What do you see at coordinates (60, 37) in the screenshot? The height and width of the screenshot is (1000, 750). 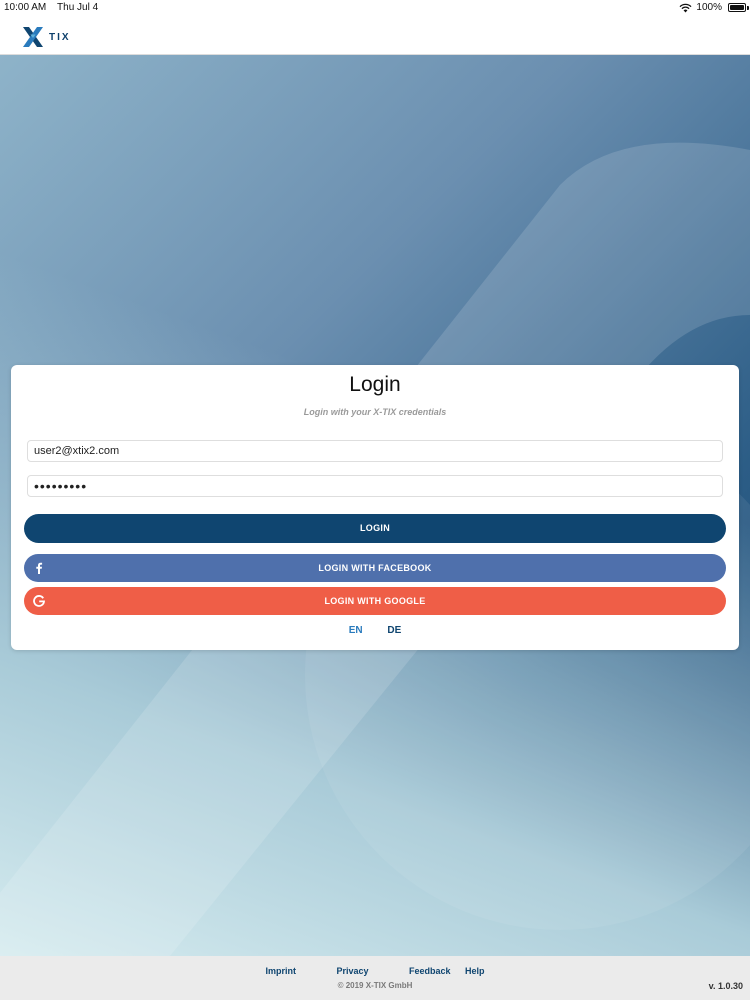 I see `logo-text: TIX` at bounding box center [60, 37].